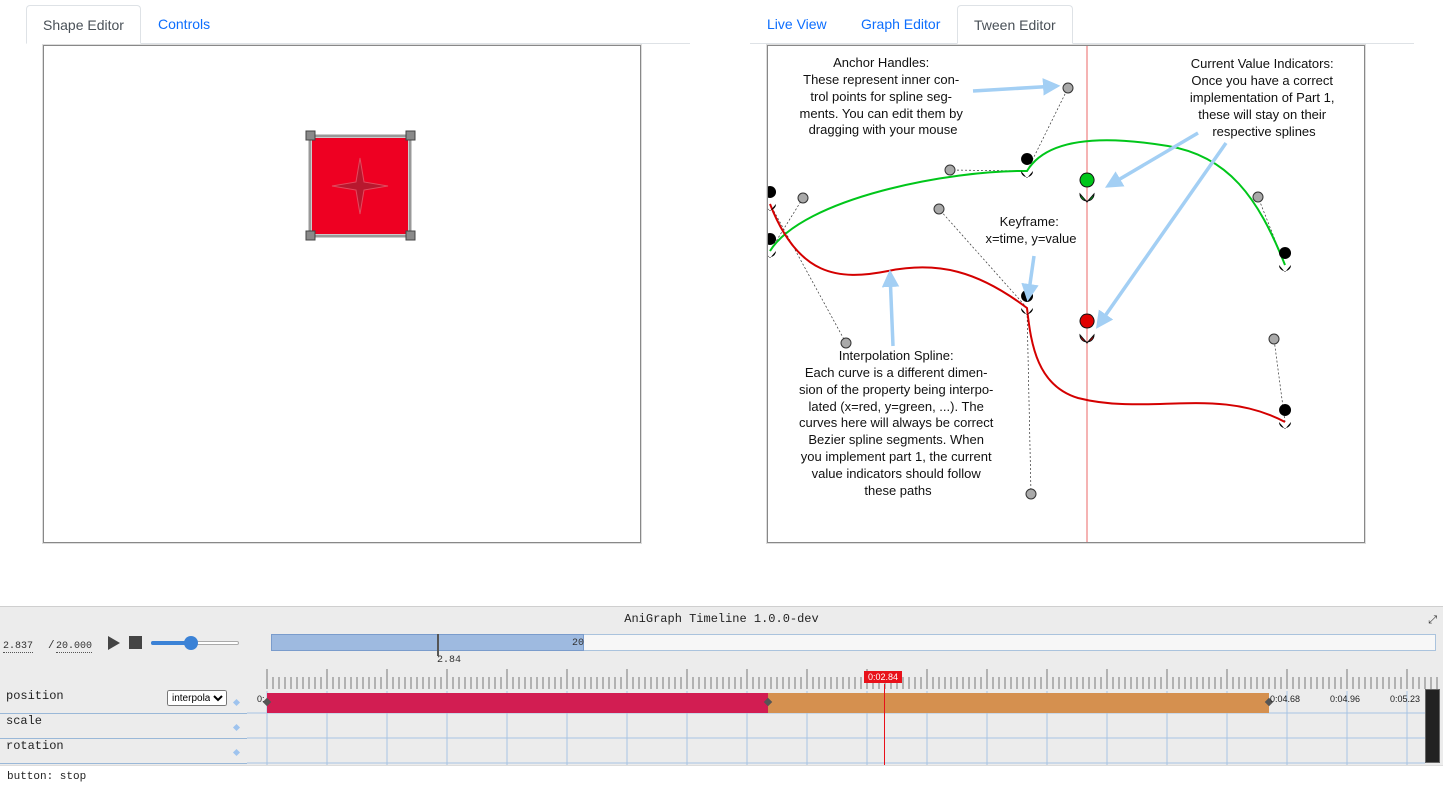  What do you see at coordinates (358, 22) in the screenshot?
I see `left-tab-bar: Shape Editor Controls` at bounding box center [358, 22].